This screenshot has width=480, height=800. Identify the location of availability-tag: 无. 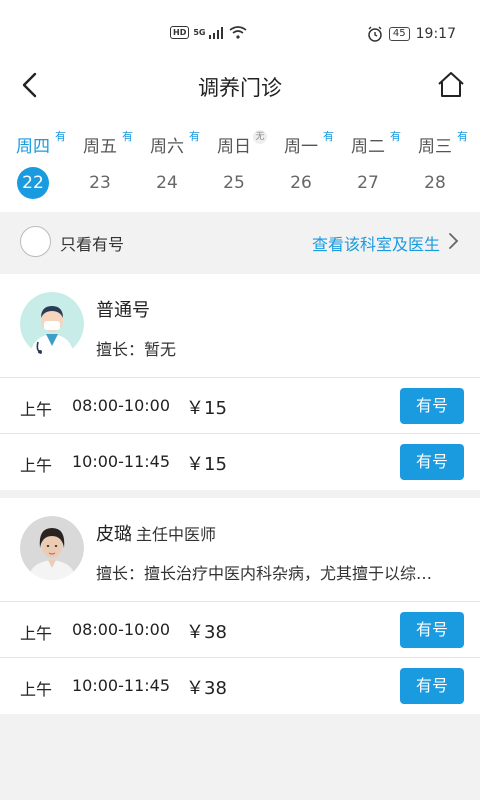
(260, 137).